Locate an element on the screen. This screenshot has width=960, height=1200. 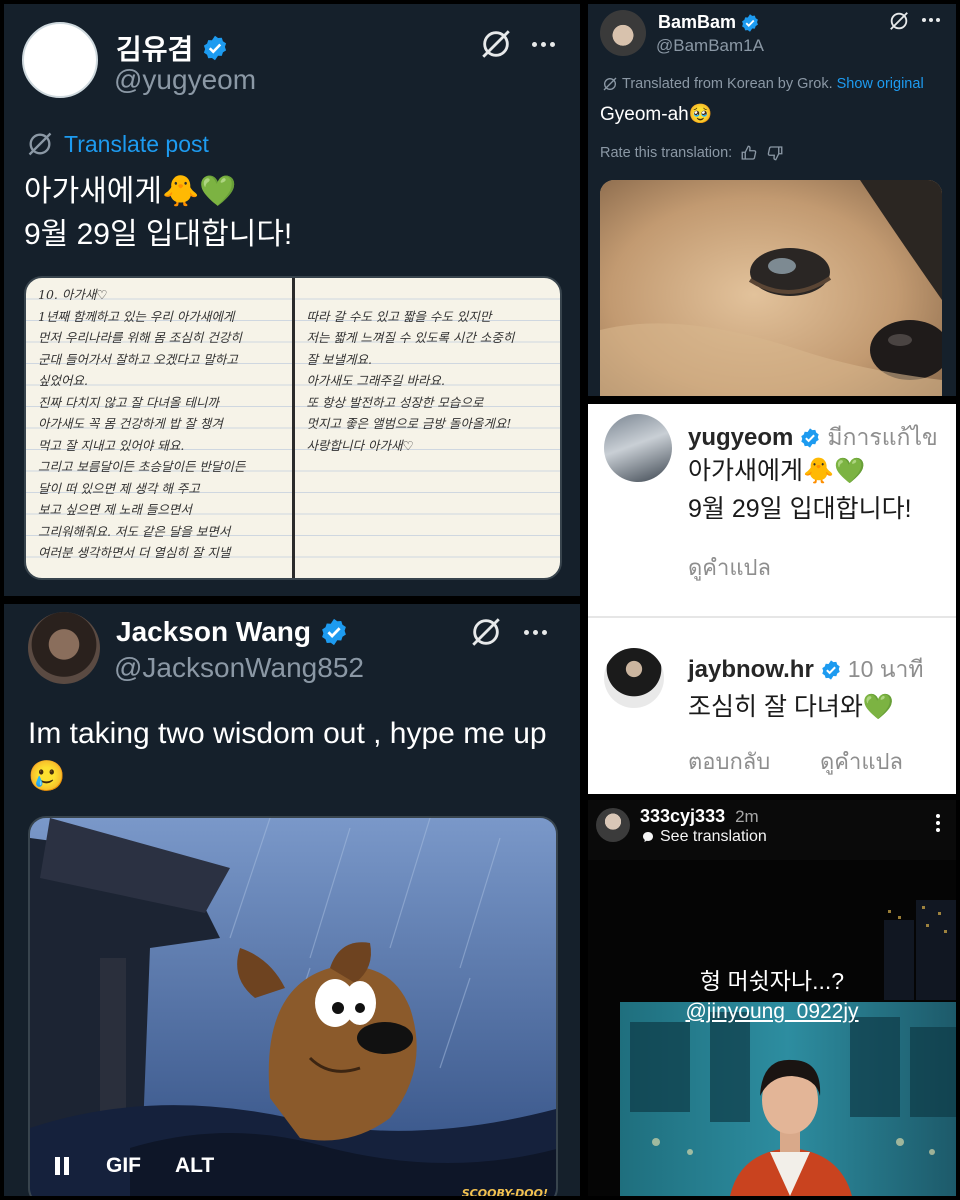
tweet-line-1: 아가새에게🐥💚 is located at coordinates (130, 191).